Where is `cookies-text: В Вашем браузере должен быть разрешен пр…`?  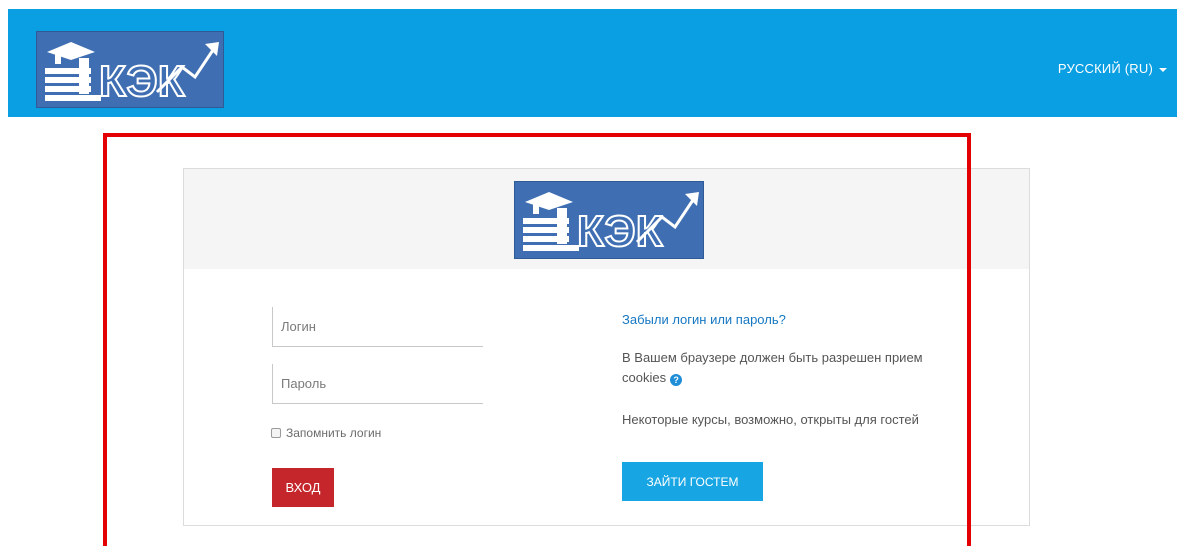
cookies-text: В Вашем браузере должен быть разрешен пр… is located at coordinates (772, 367).